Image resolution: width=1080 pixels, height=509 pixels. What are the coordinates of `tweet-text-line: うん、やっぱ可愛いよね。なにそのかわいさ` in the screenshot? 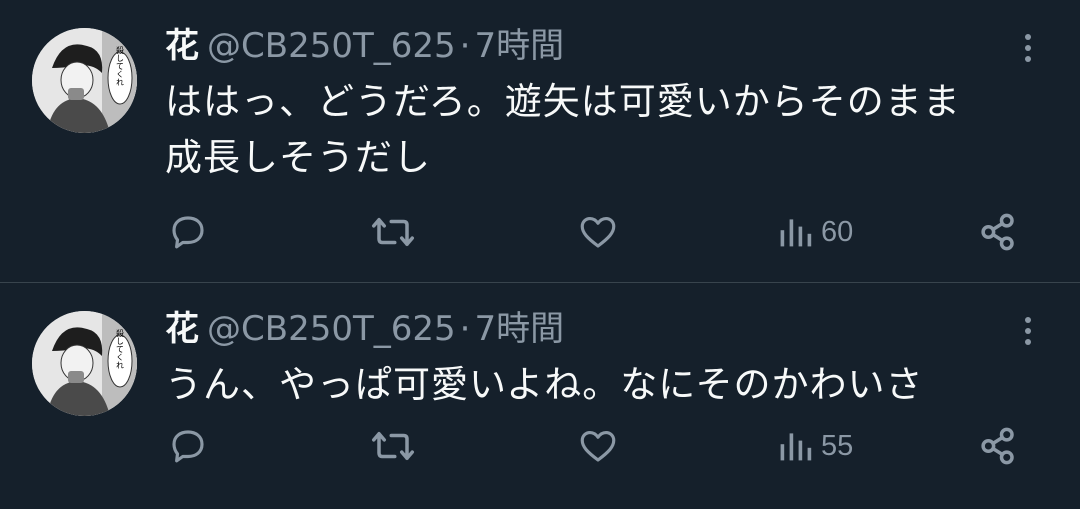 It's located at (544, 384).